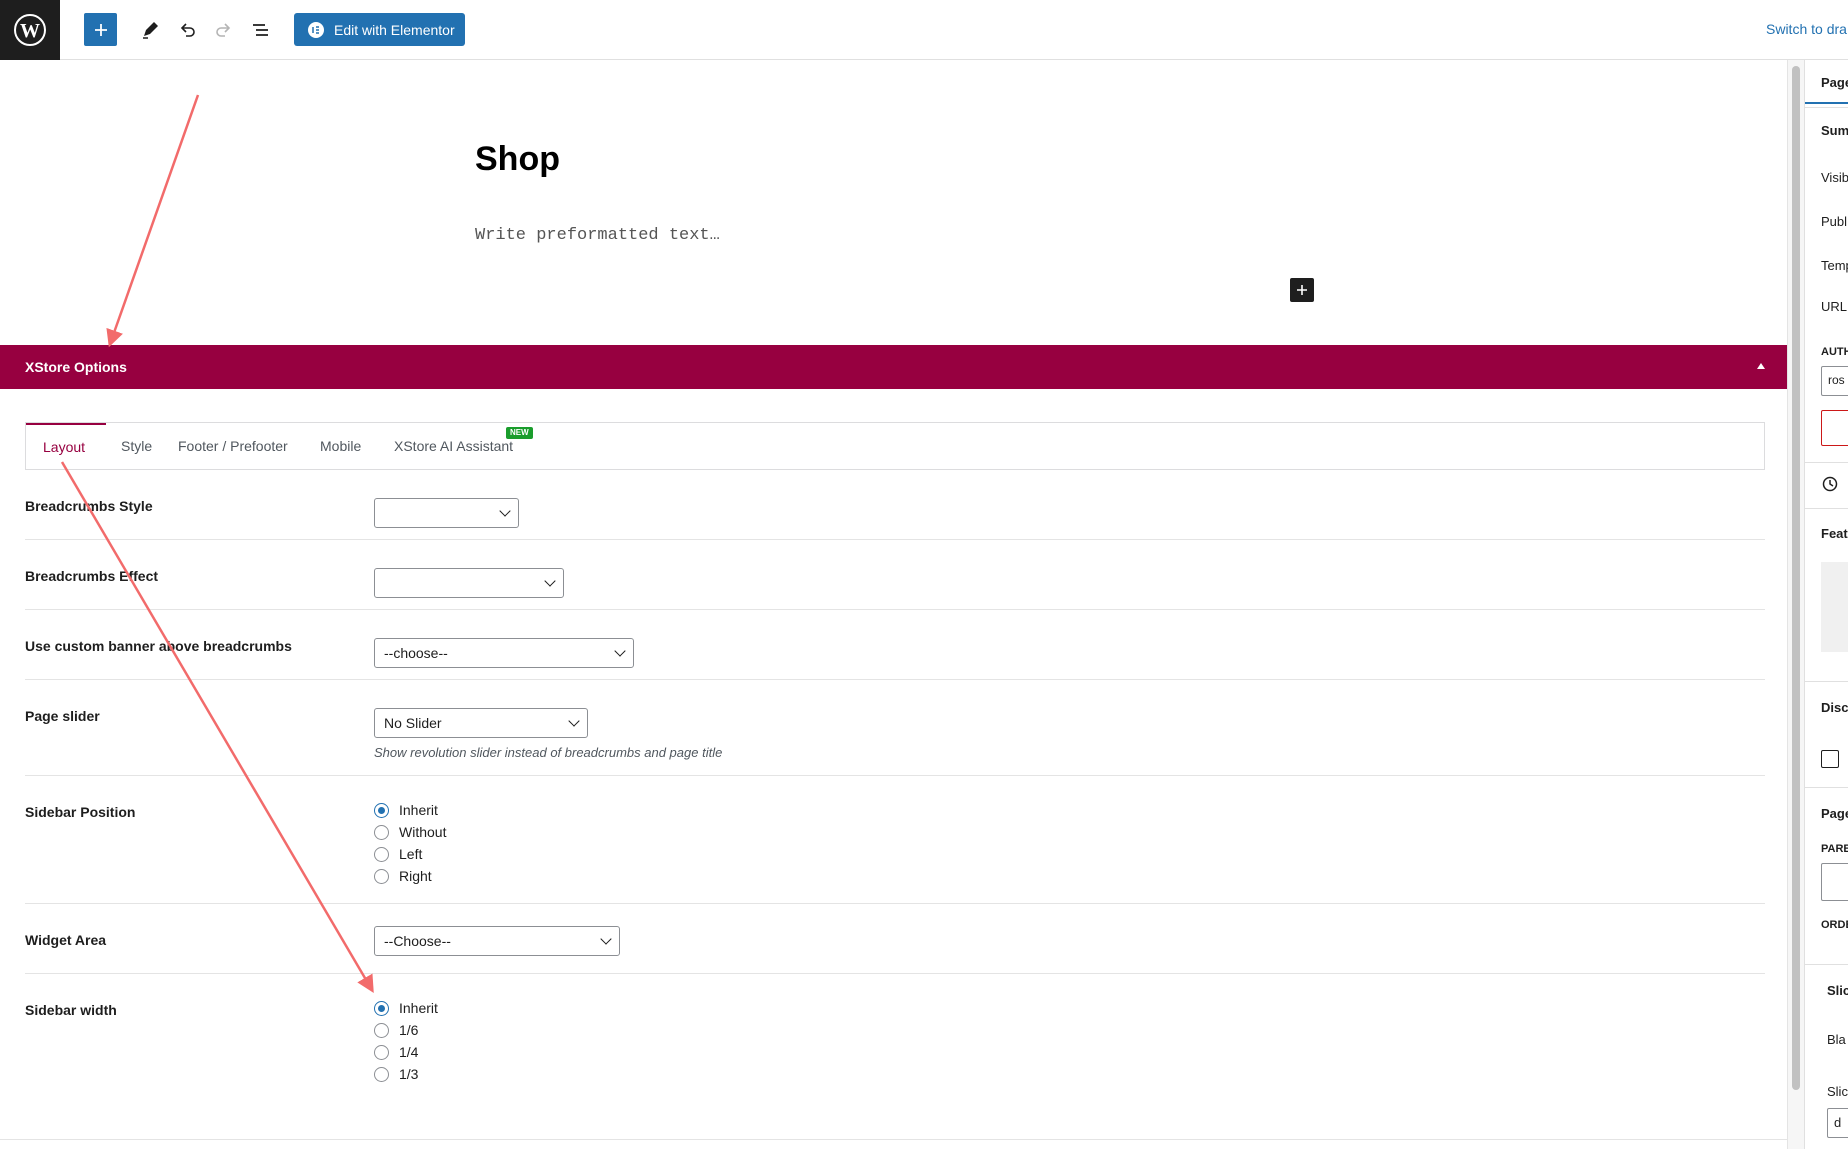  Describe the element at coordinates (1834, 925) in the screenshot. I see `sidebar-order-label: ORDE` at that location.